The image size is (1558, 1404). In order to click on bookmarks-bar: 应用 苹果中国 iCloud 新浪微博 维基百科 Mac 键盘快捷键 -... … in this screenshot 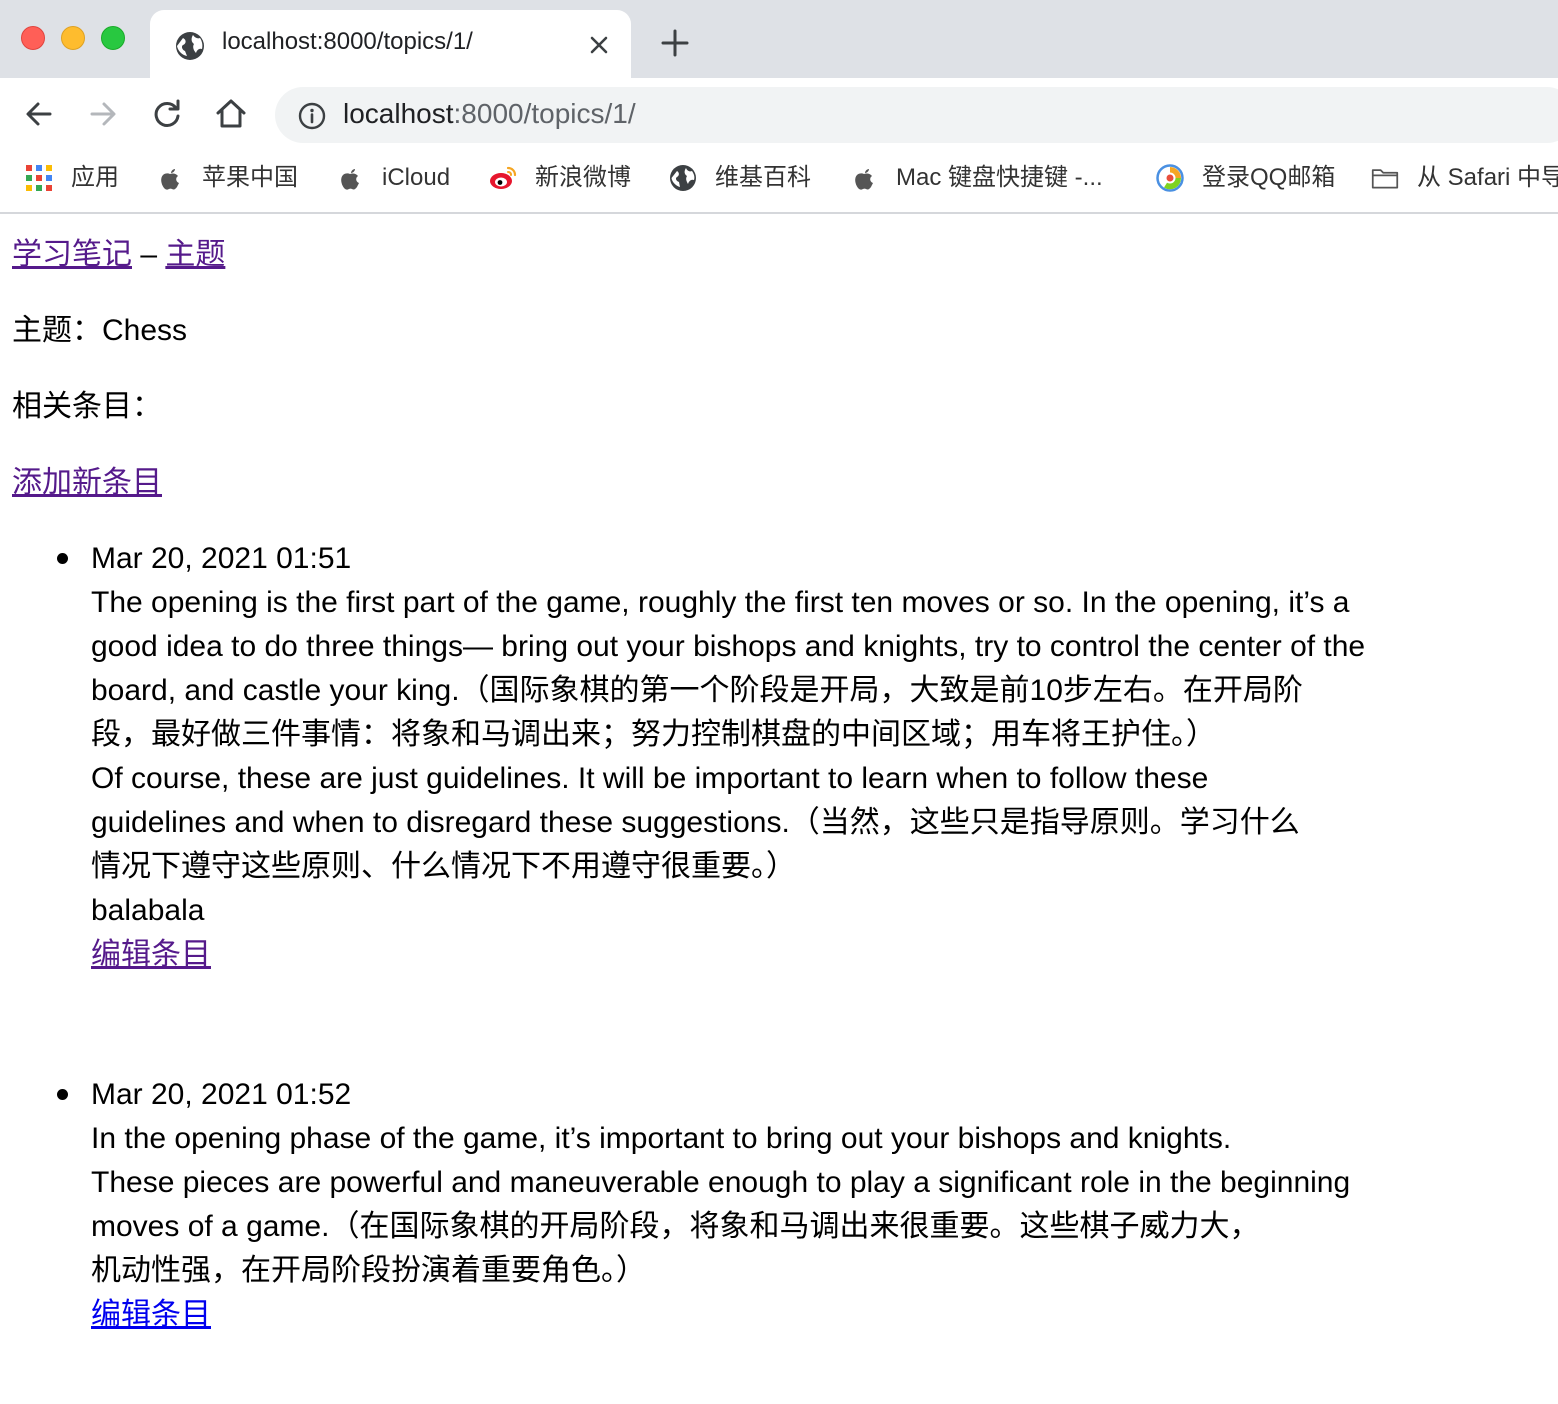, I will do `click(779, 182)`.